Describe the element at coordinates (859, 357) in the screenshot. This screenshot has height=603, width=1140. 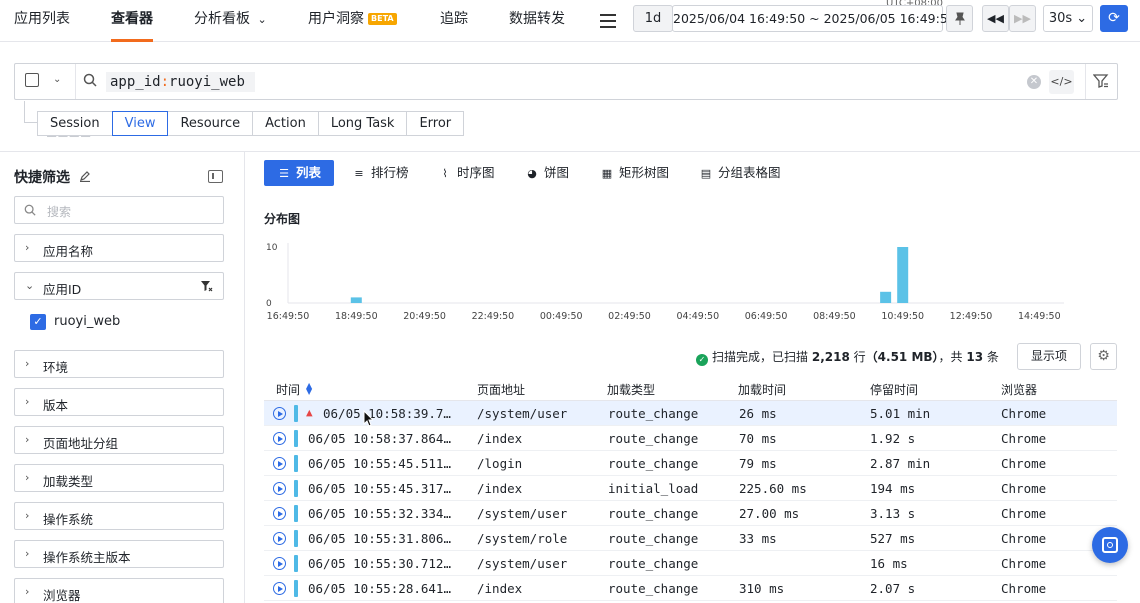
I see `scan-rows-unit: 行` at that location.